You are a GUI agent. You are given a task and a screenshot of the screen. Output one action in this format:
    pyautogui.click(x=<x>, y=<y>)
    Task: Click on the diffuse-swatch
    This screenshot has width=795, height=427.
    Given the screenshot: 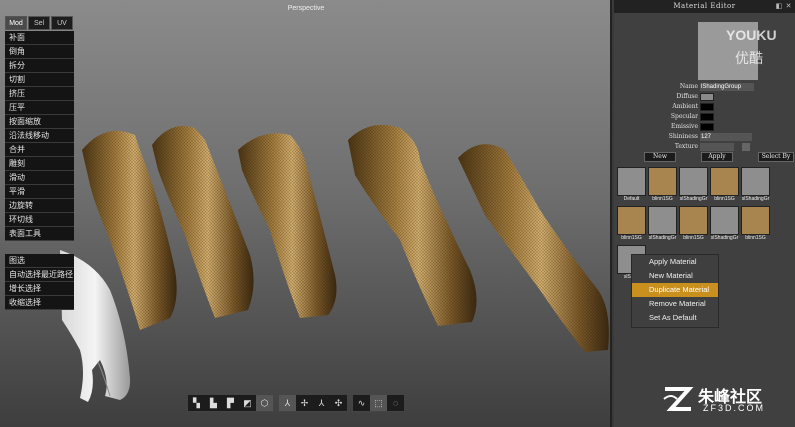 What is the action you would take?
    pyautogui.click(x=707, y=97)
    